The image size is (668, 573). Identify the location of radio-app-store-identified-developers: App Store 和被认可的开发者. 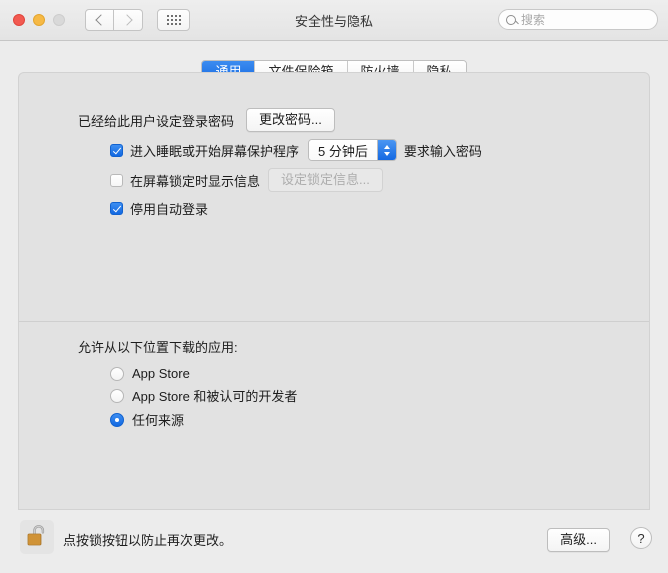
(203, 395).